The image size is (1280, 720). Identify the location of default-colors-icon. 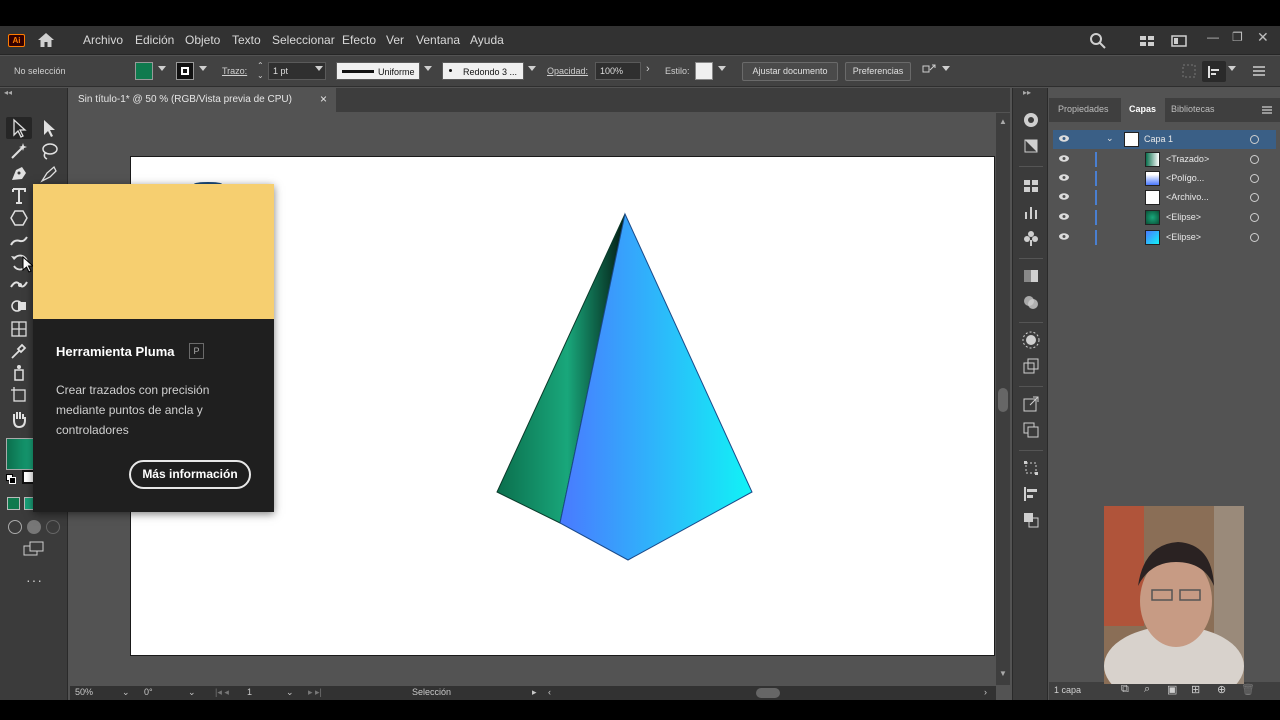
(11, 479).